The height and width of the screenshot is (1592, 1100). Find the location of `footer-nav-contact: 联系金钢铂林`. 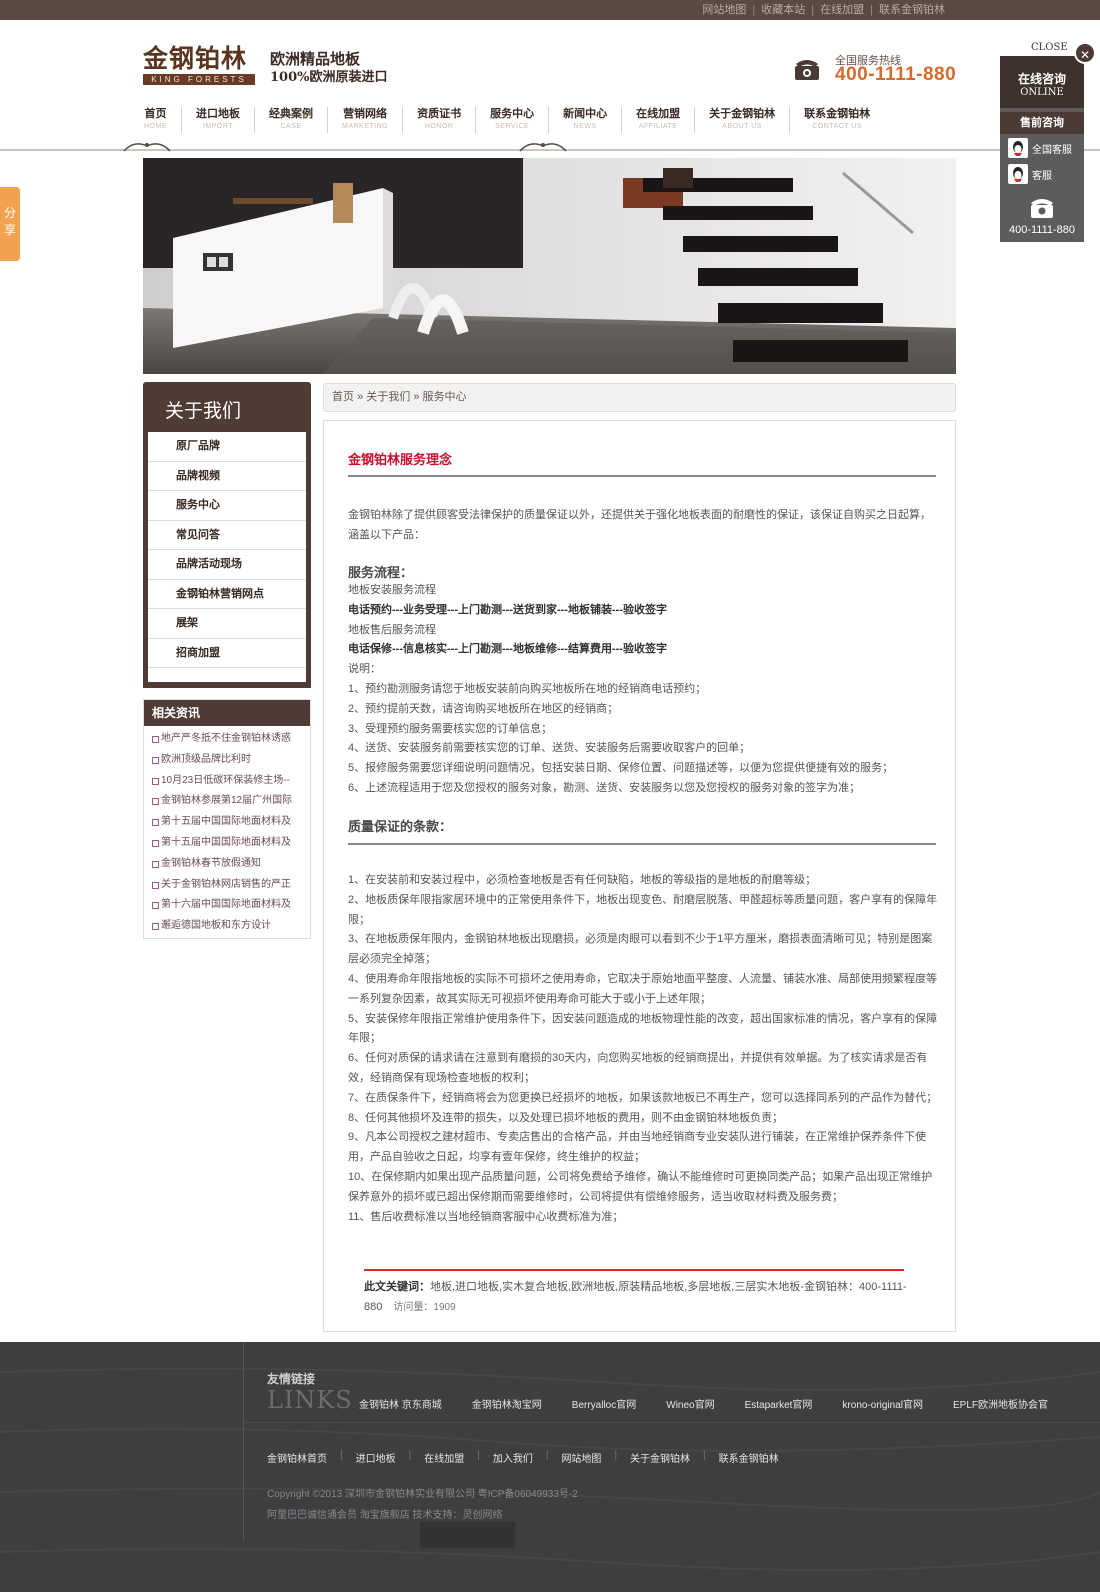

footer-nav-contact: 联系金钢铂林 is located at coordinates (749, 1457).